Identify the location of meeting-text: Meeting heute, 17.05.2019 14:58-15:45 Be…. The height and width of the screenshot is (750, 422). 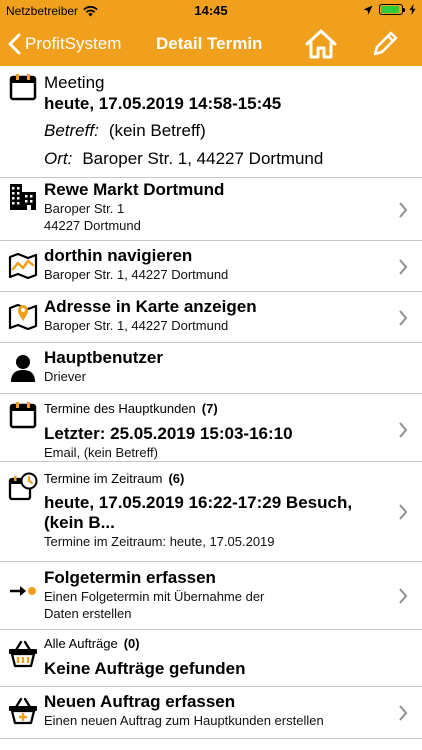
(228, 121).